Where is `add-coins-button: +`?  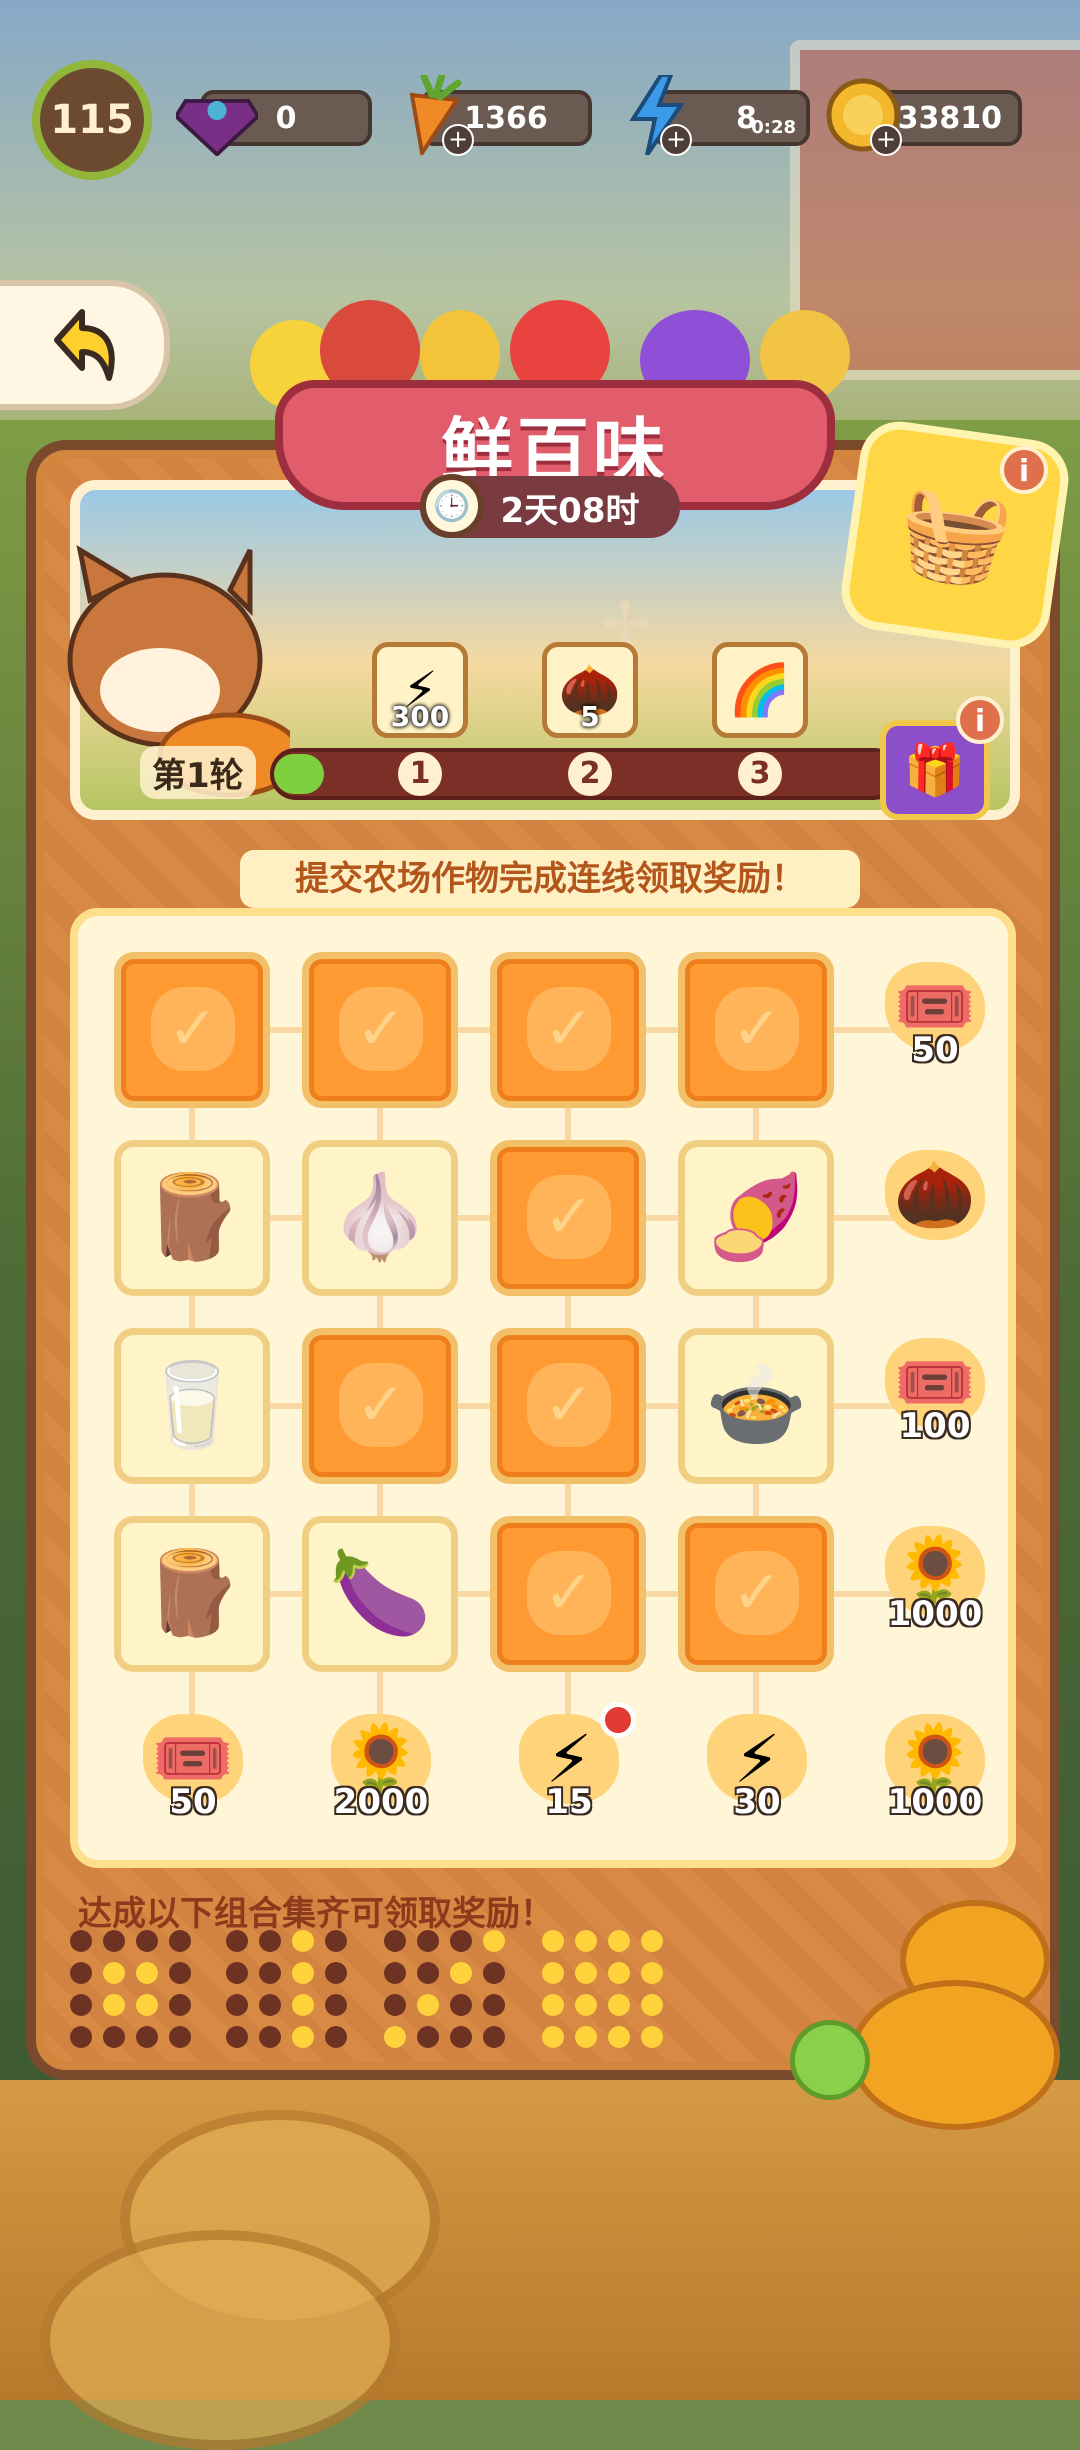
add-coins-button: + is located at coordinates (886, 140).